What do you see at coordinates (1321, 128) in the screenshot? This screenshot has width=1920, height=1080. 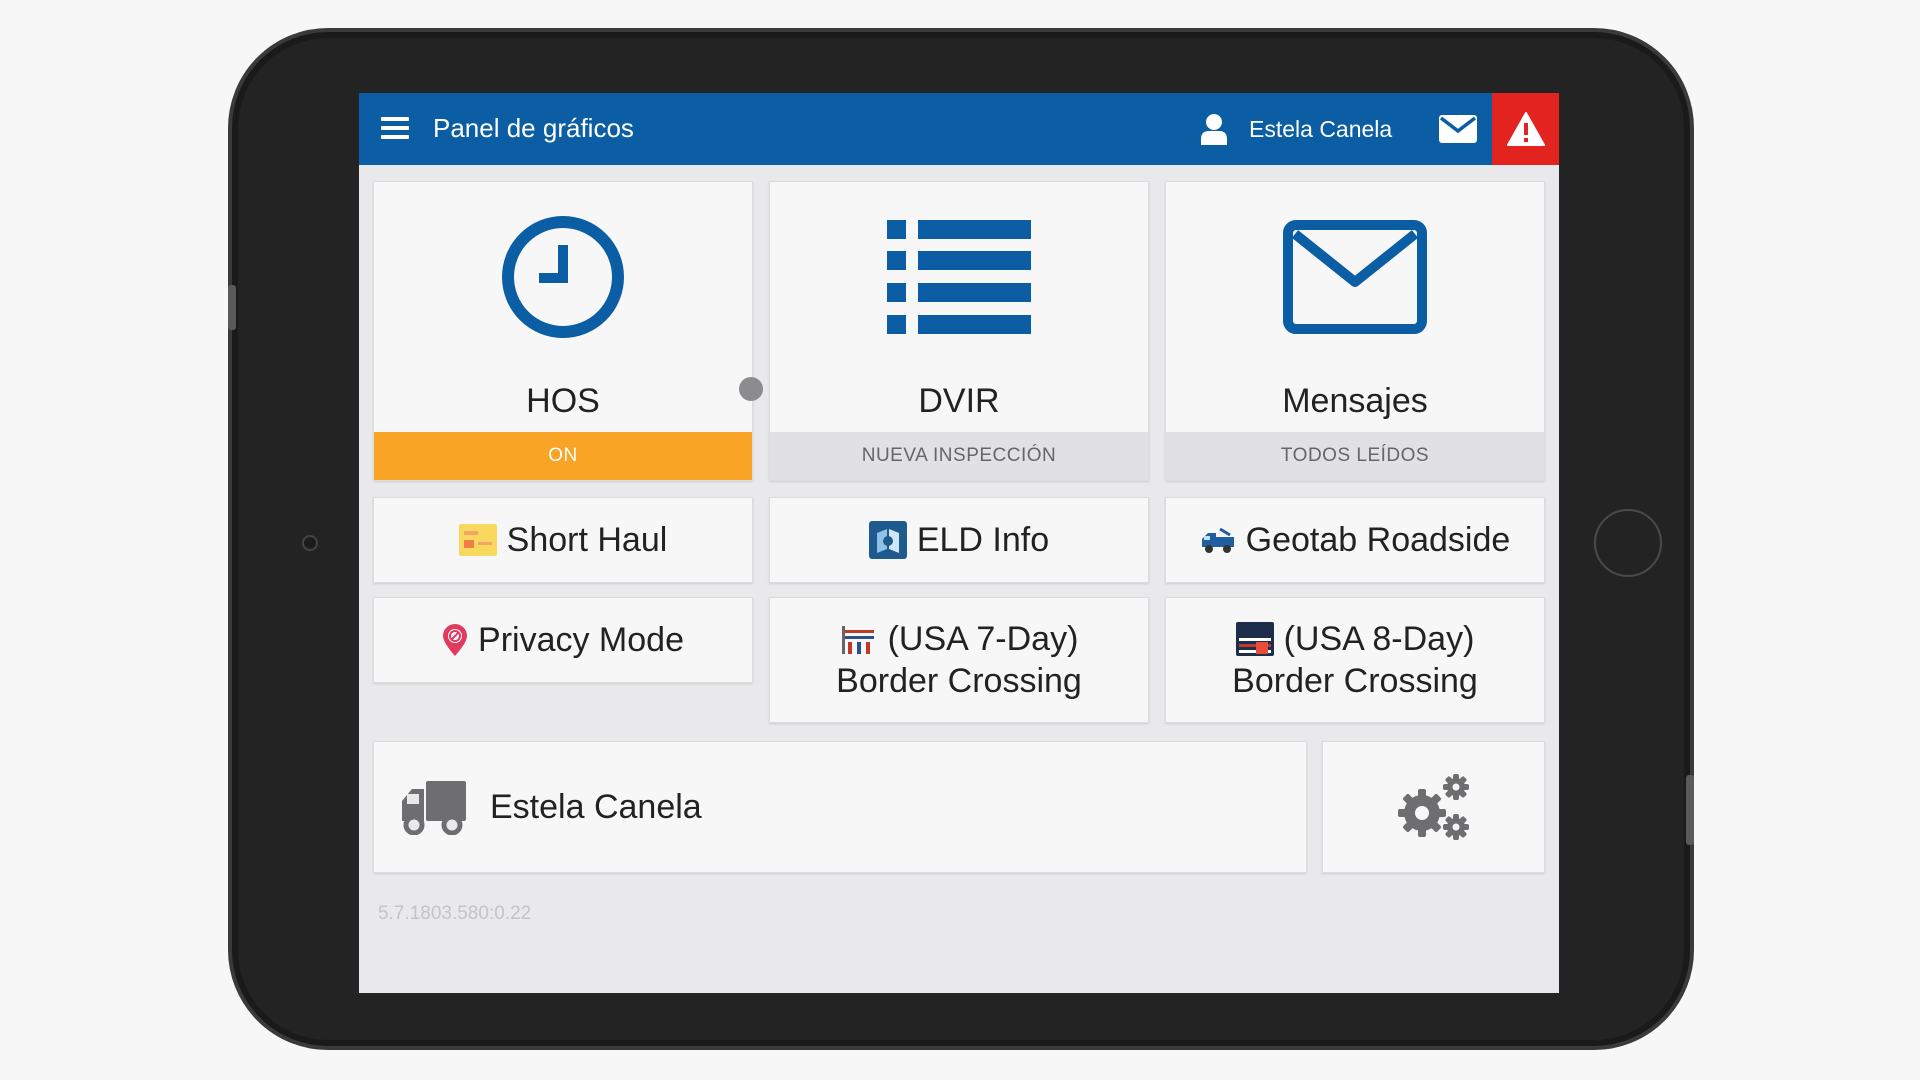 I see `user-name: Estela Canela` at bounding box center [1321, 128].